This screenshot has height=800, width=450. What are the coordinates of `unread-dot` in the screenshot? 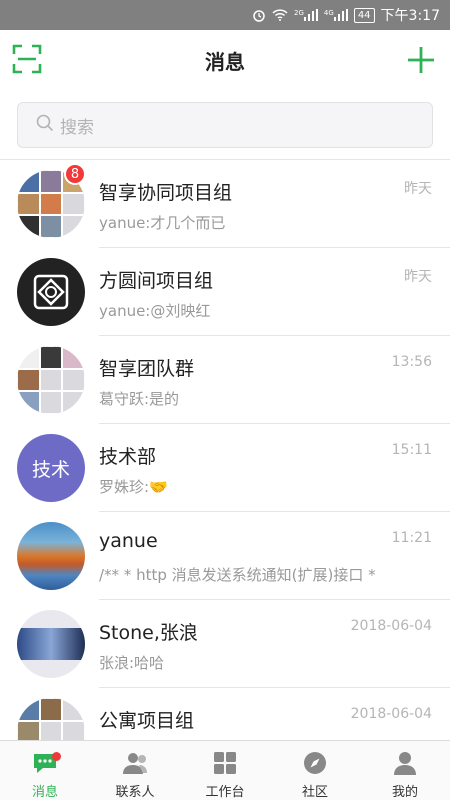 It's located at (56, 756).